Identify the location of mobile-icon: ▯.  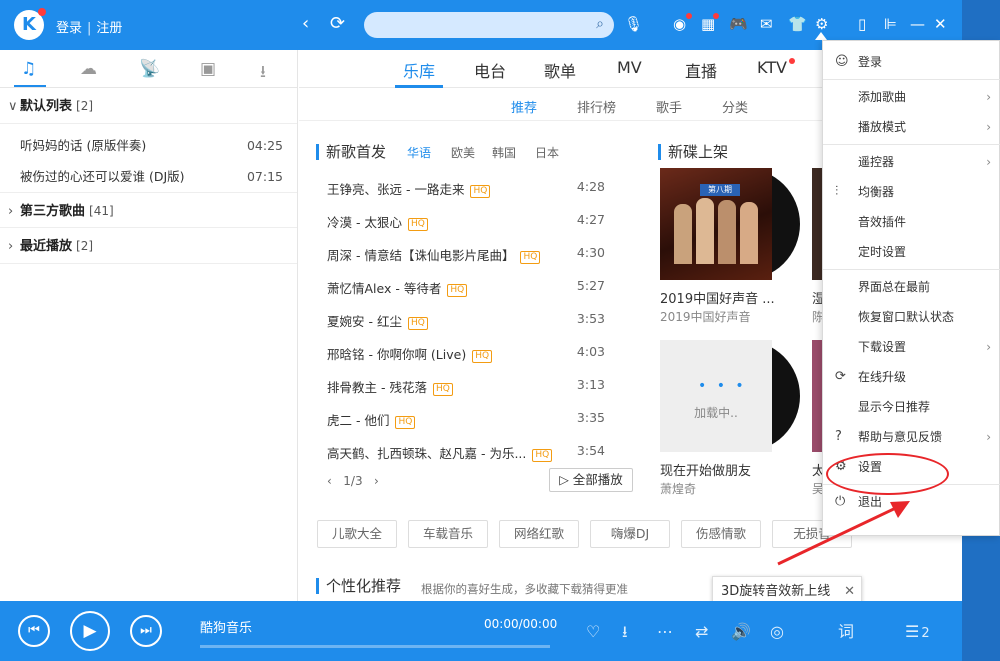
(862, 24).